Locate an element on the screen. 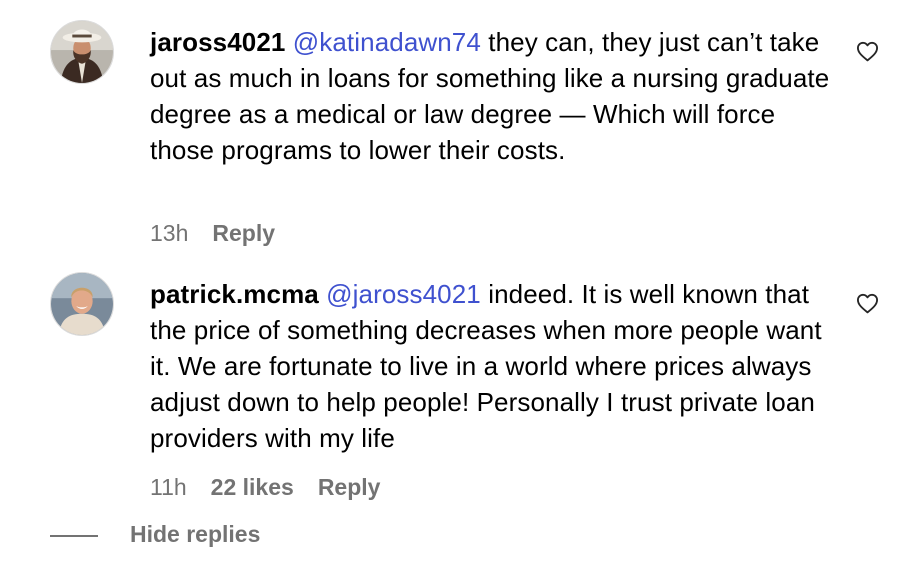  comment-meta: 11h 22 likes Reply is located at coordinates (277, 487).